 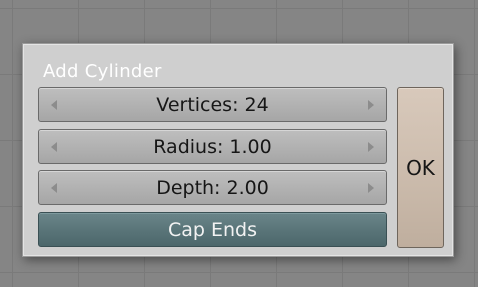 I want to click on cap-ends-toggle: Cap Ends, so click(x=212, y=229).